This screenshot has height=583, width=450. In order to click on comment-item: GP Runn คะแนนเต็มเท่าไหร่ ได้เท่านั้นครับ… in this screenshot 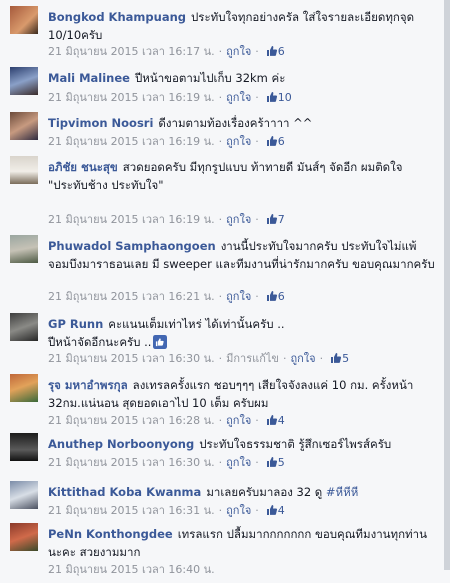, I will do `click(221, 342)`.